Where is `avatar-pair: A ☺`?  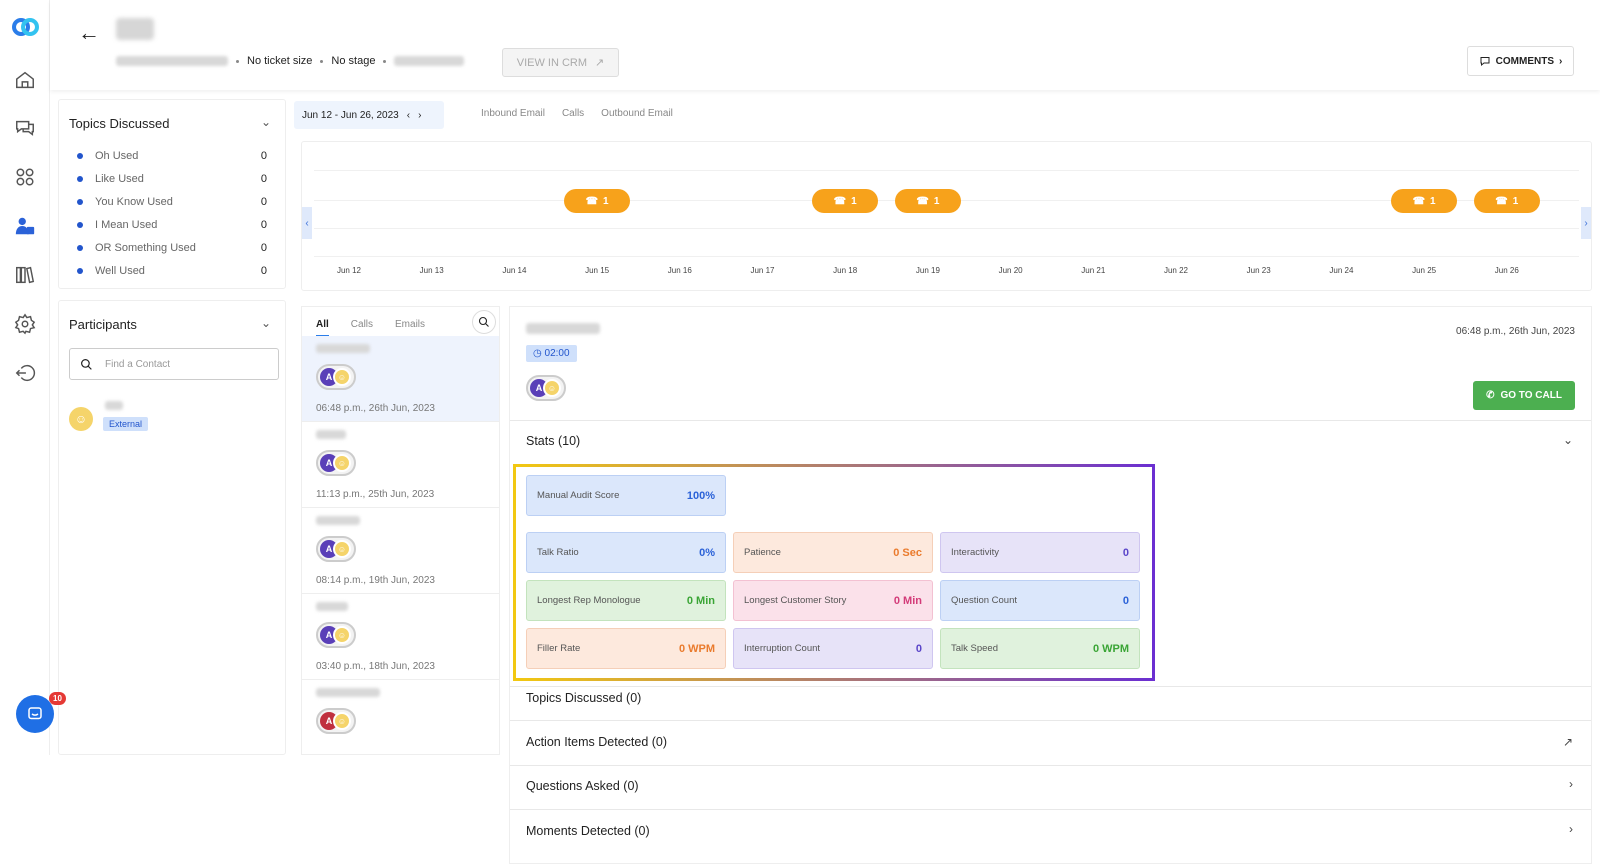
avatar-pair: A ☺ is located at coordinates (546, 388).